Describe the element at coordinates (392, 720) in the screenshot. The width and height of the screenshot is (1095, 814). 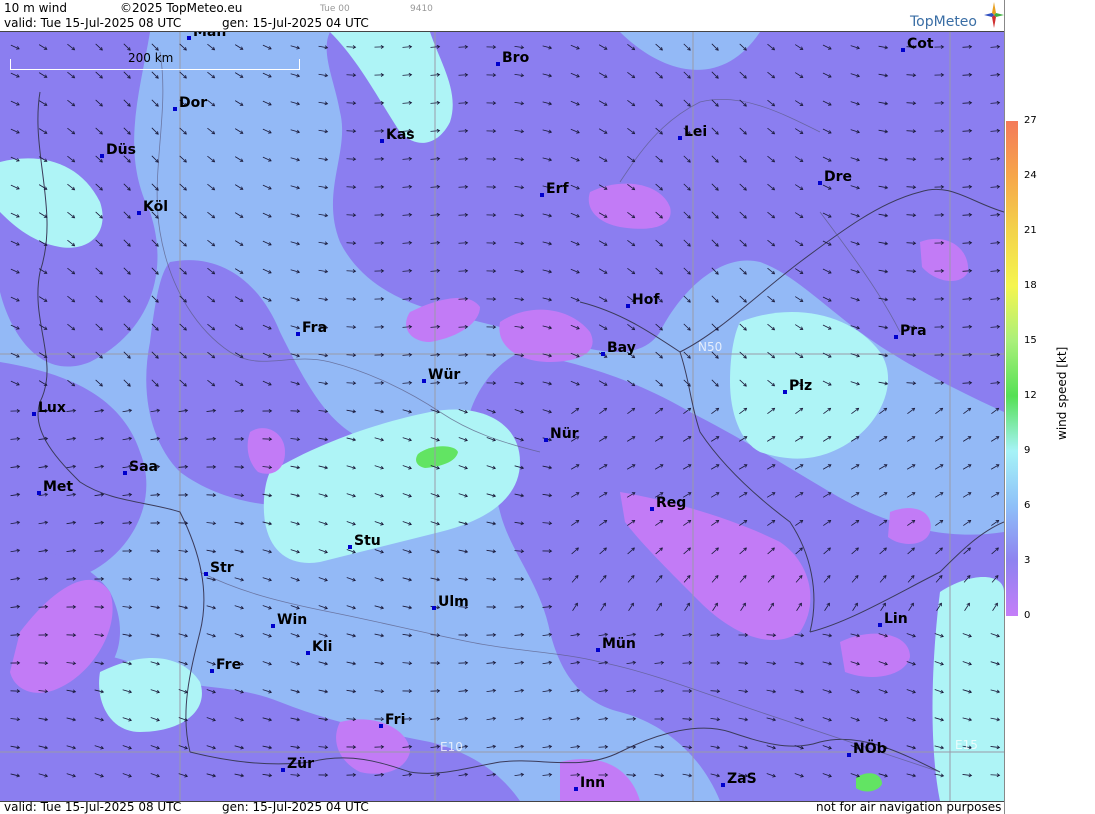
I see `city-label: Fri` at that location.